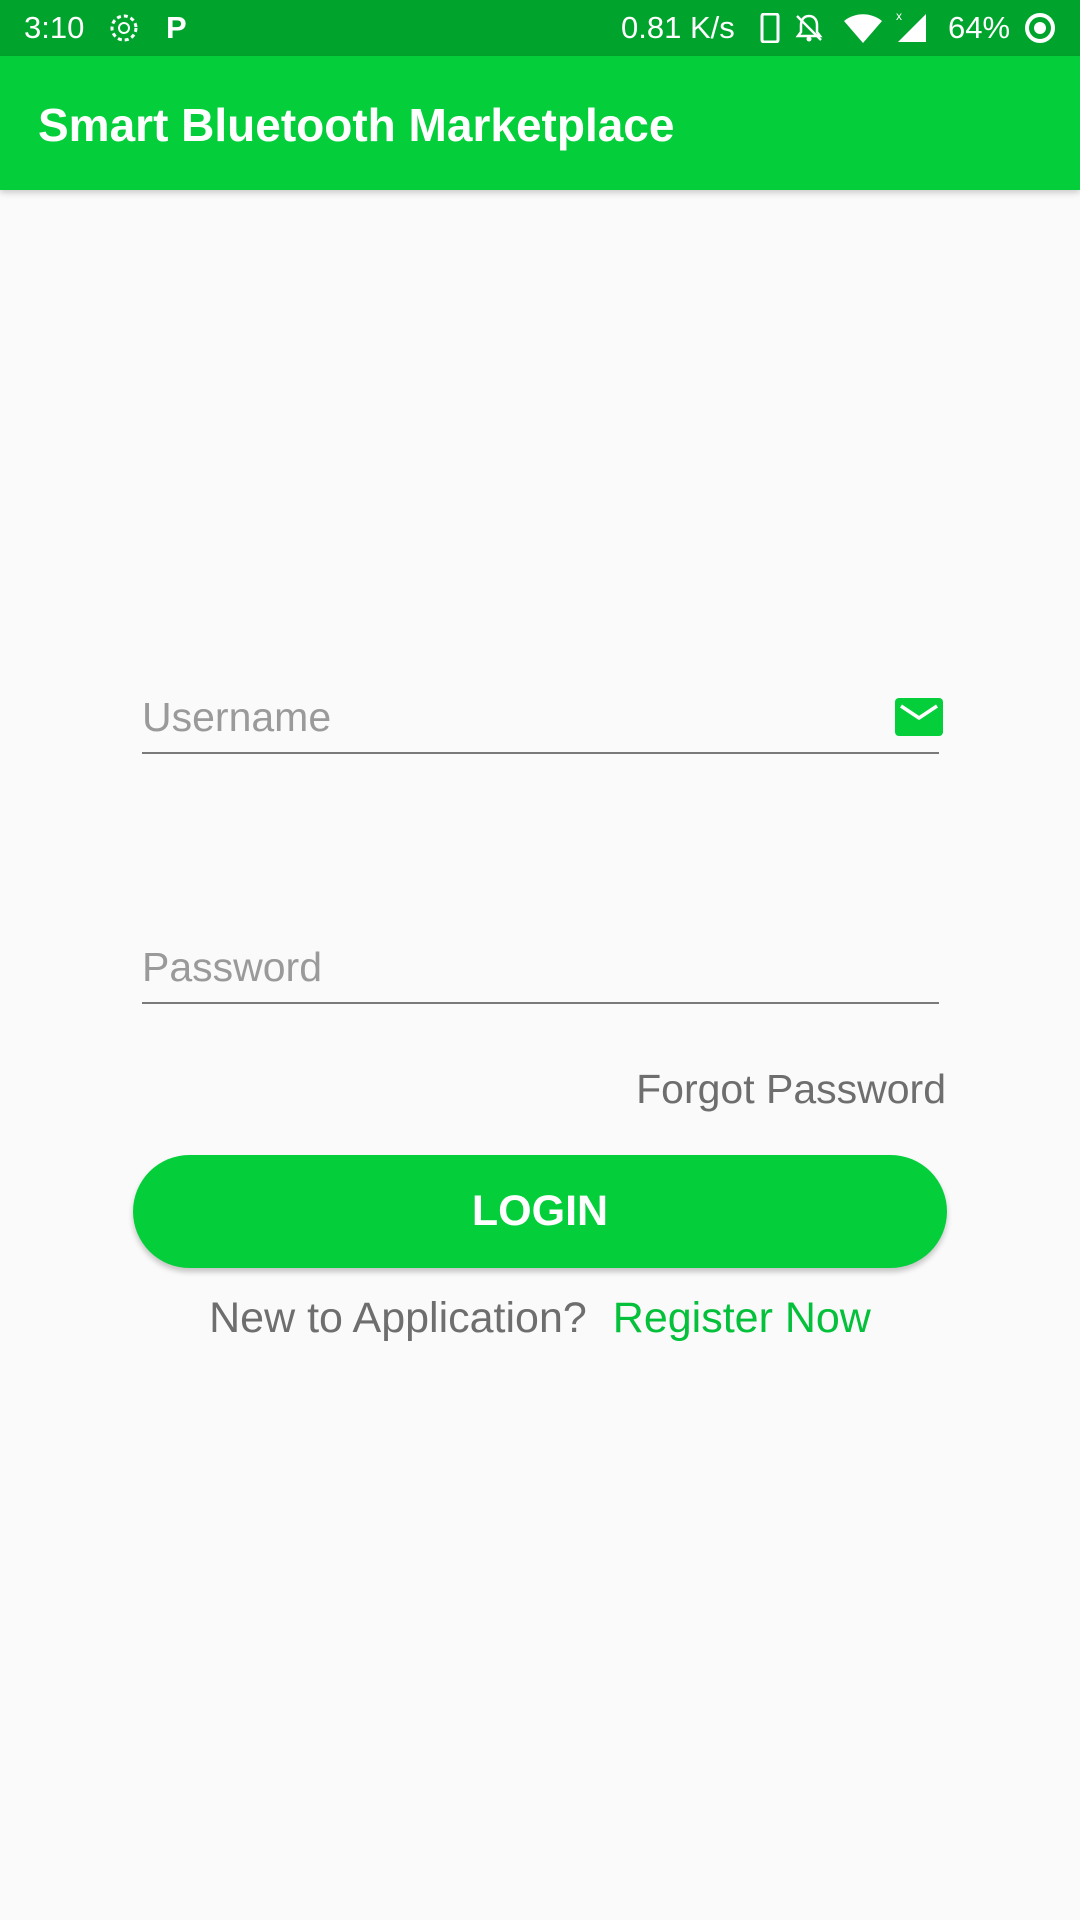  Describe the element at coordinates (176, 27) in the screenshot. I see `p-icon: P` at that location.